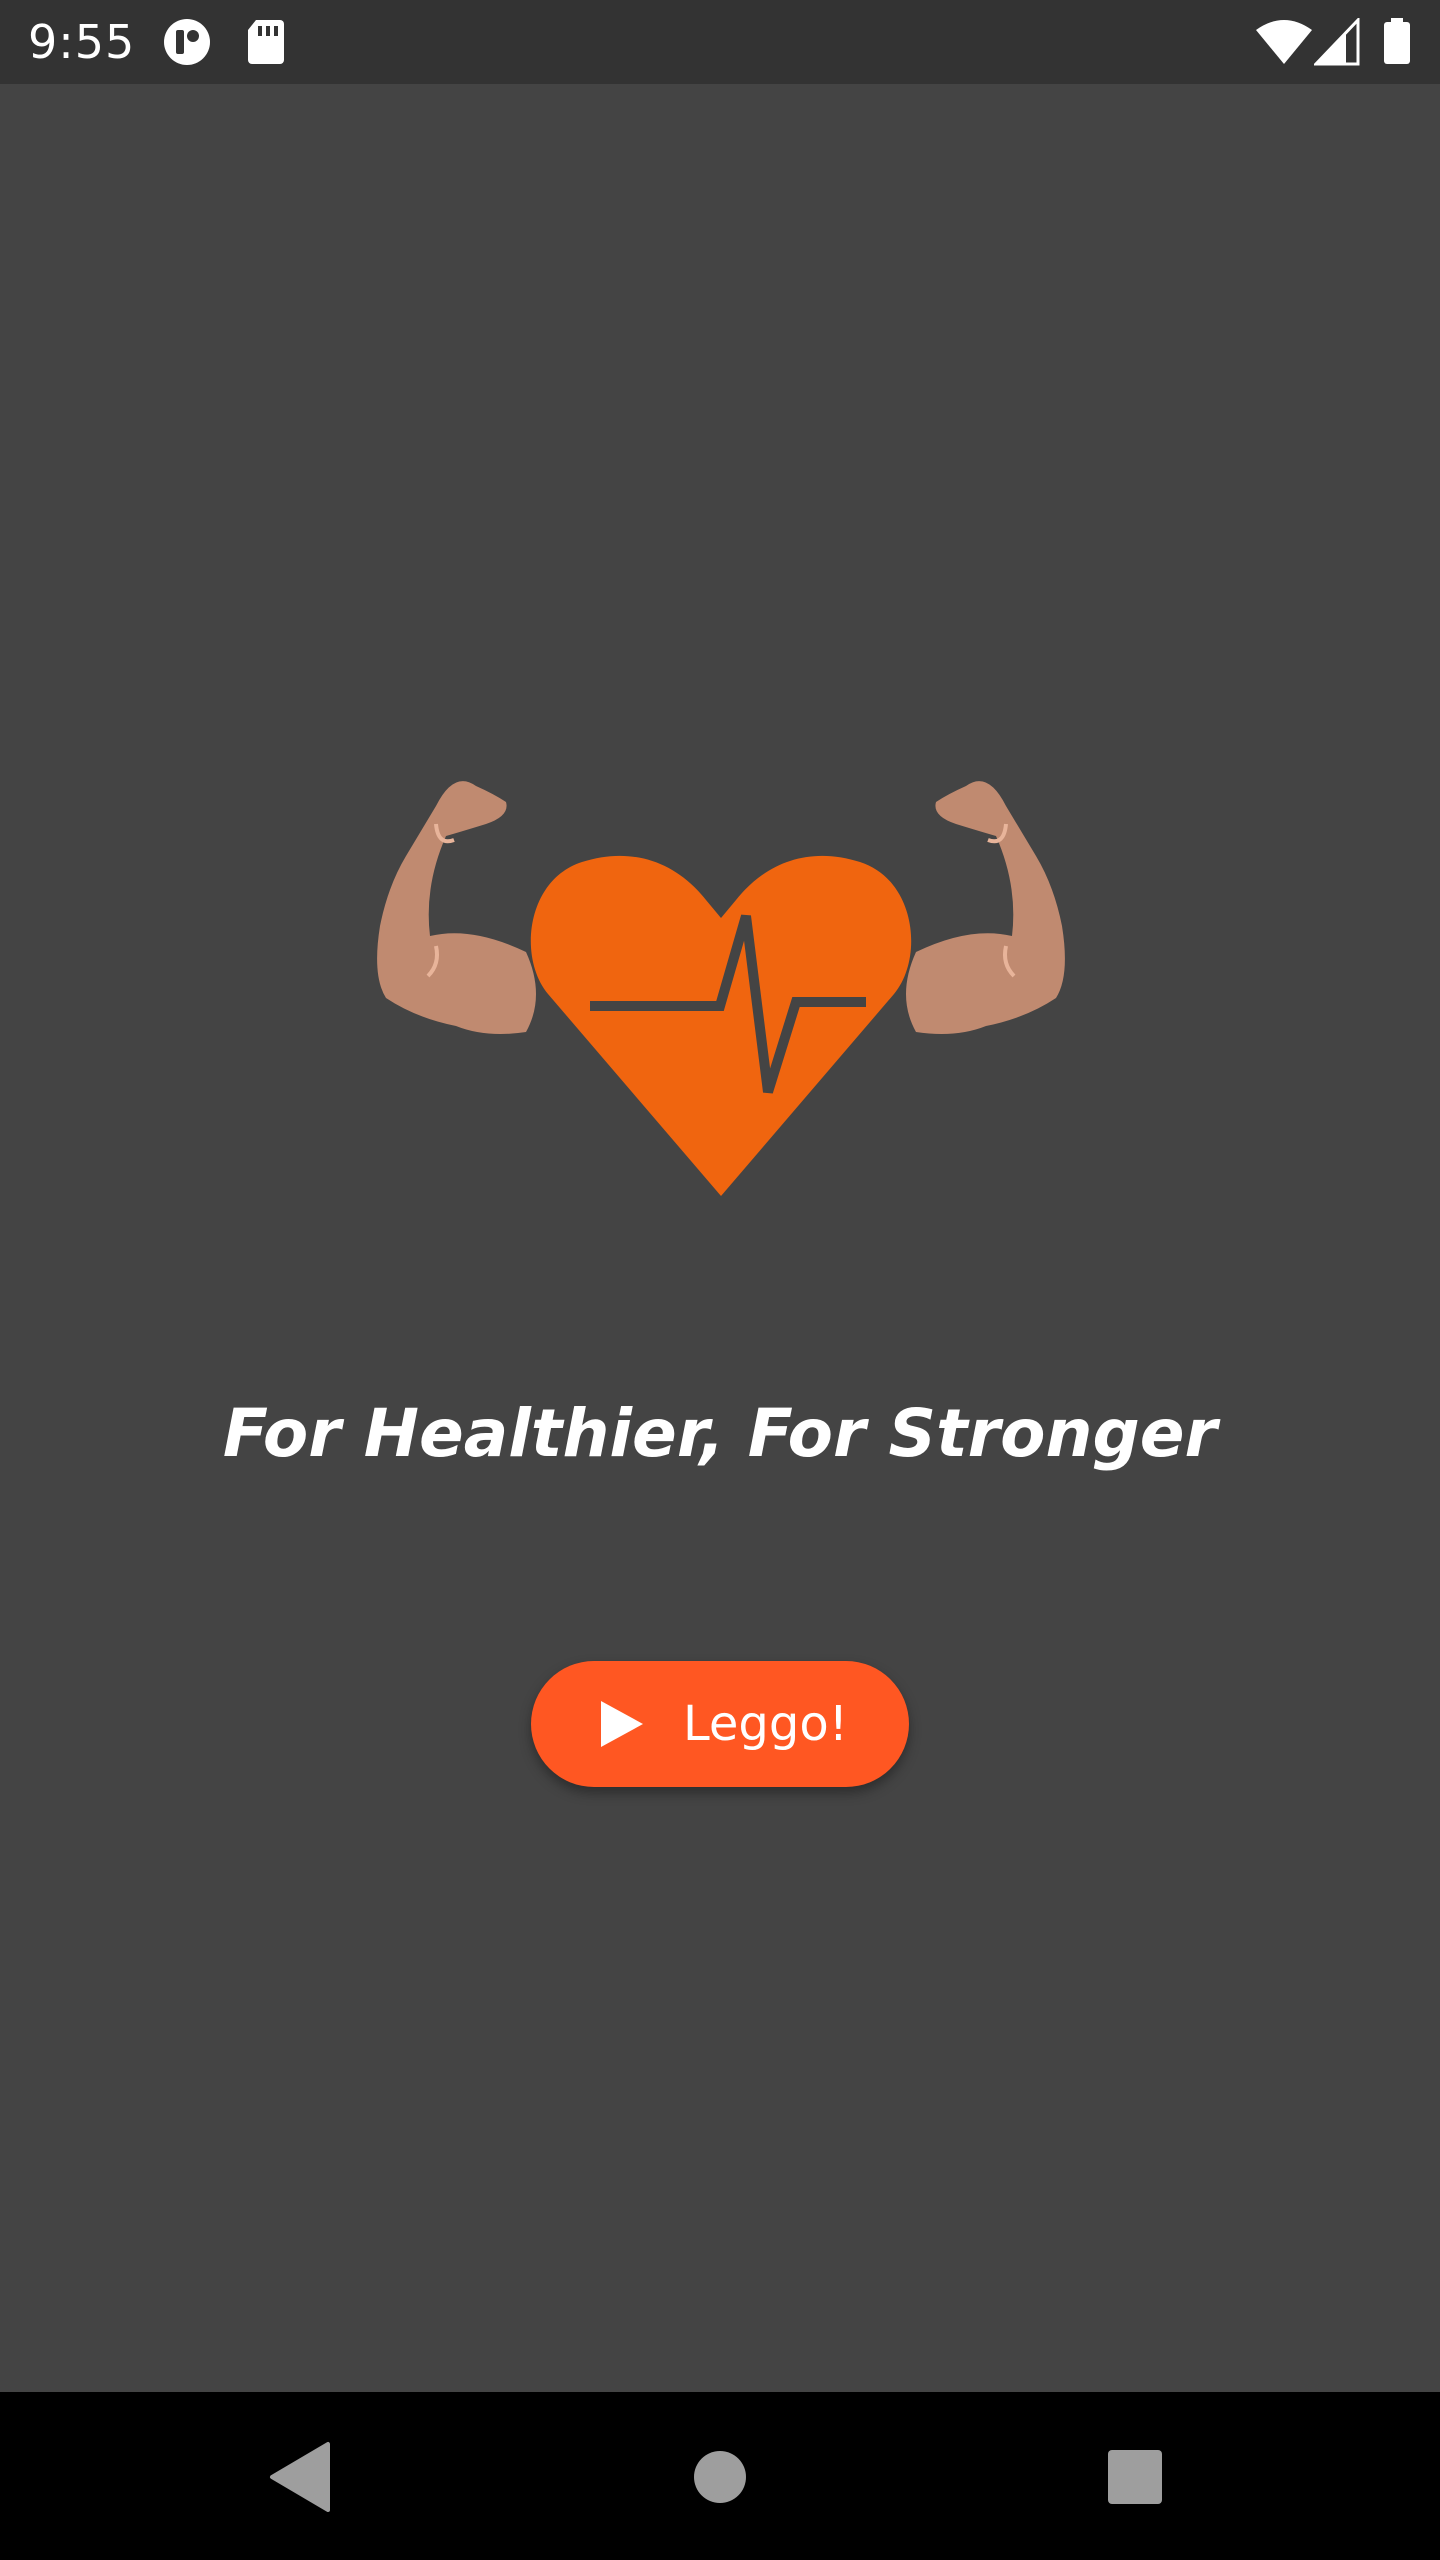 The height and width of the screenshot is (2560, 1440). What do you see at coordinates (721, 988) in the screenshot?
I see `muscle-heart-icon` at bounding box center [721, 988].